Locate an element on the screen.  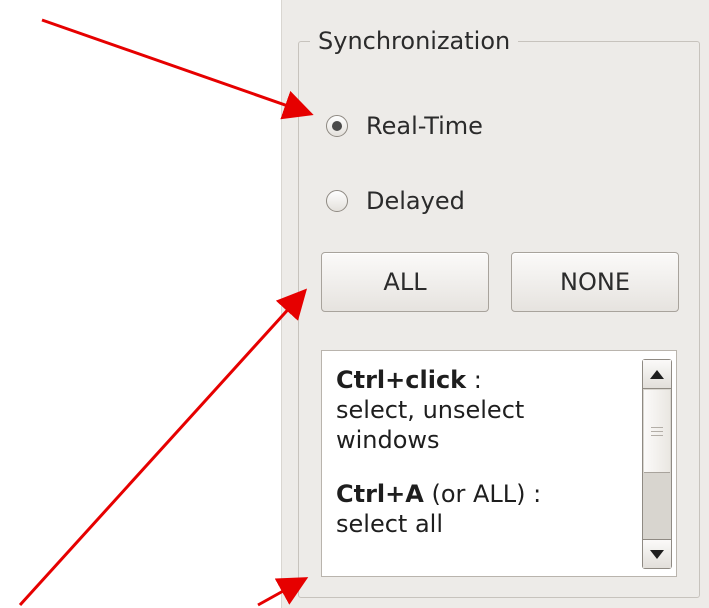
annotation-arrow is located at coordinates (177, 69).